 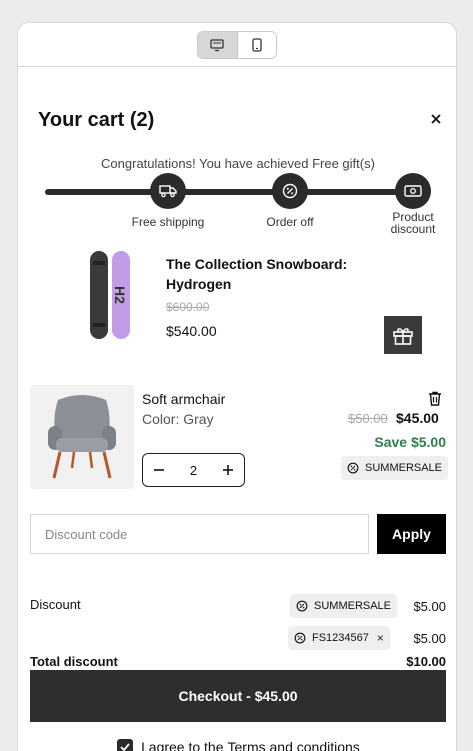 What do you see at coordinates (236, 192) in the screenshot?
I see `gift-progress-bar` at bounding box center [236, 192].